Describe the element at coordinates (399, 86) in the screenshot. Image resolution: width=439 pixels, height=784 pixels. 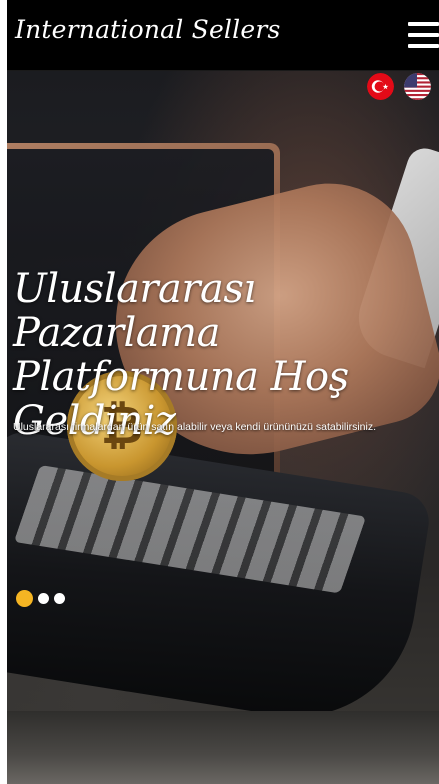
I see `language-switcher` at that location.